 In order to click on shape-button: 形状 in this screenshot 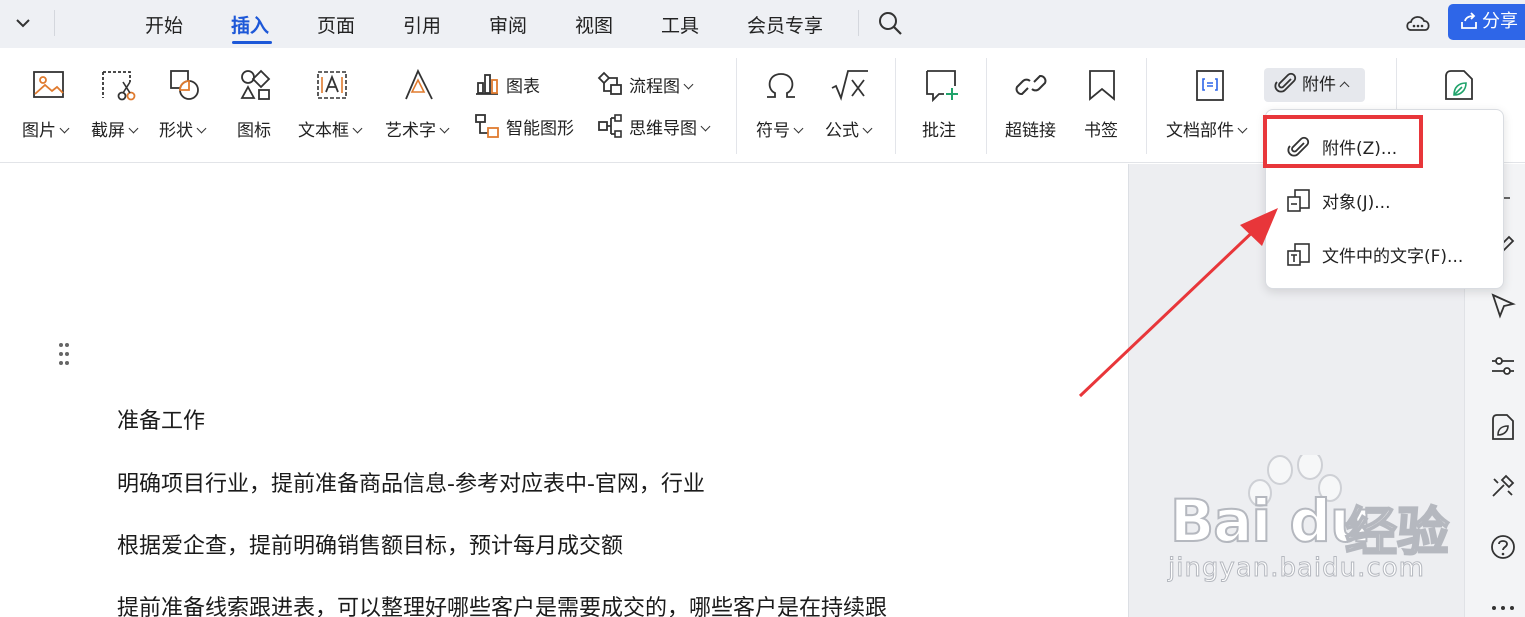, I will do `click(186, 109)`.